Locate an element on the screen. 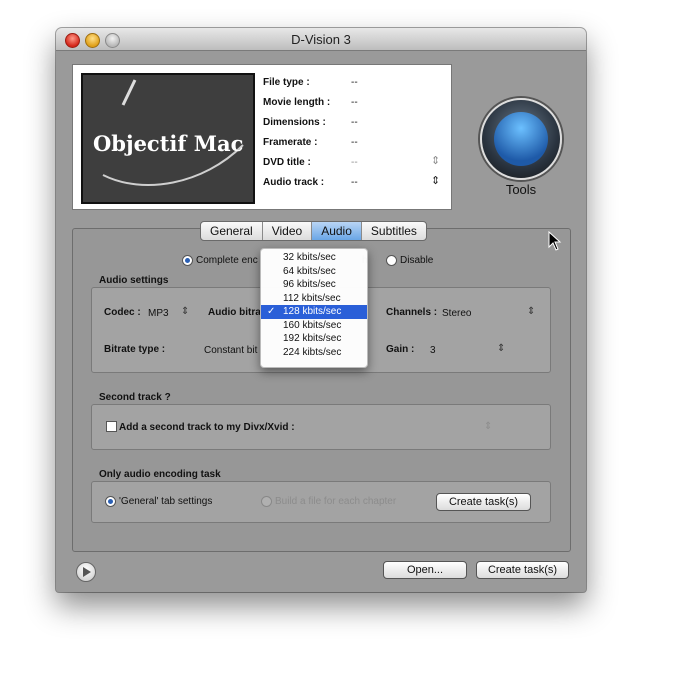 The width and height of the screenshot is (680, 673). channels-label: Channels : is located at coordinates (412, 312).